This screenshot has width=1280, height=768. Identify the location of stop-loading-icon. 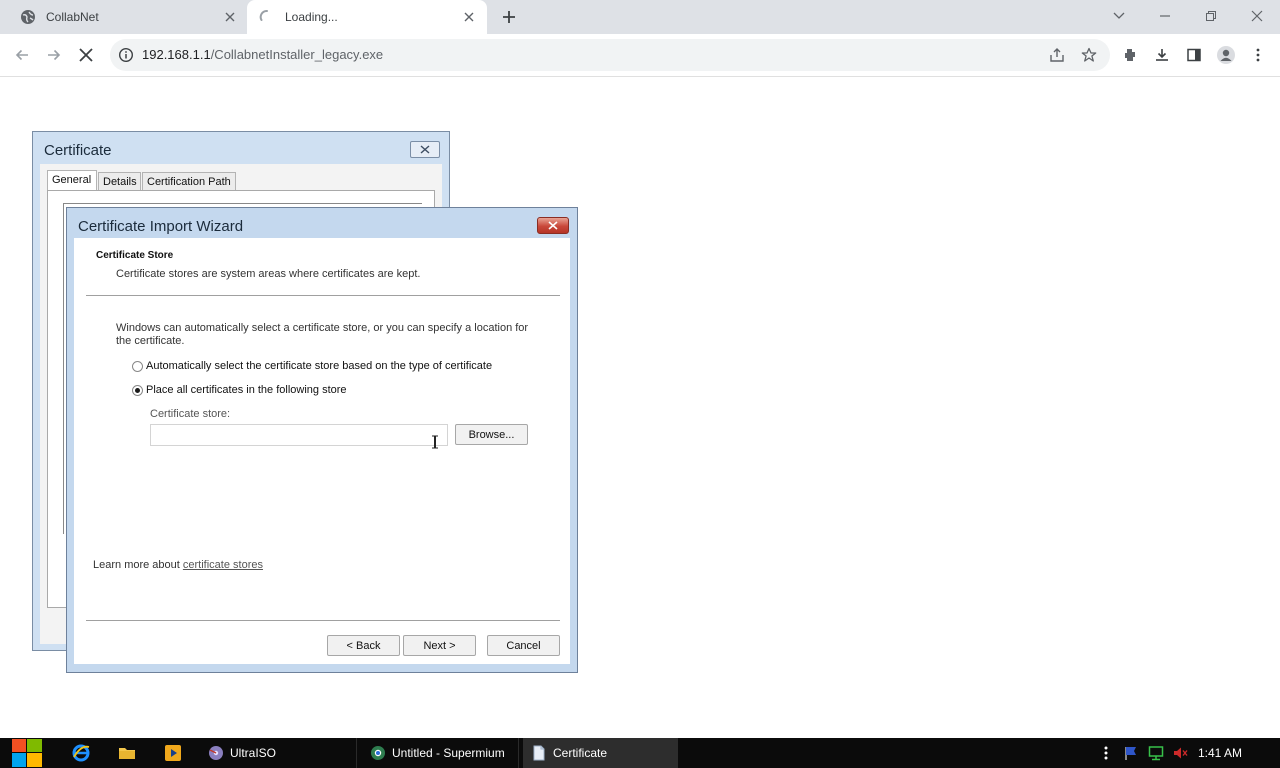
(86, 55).